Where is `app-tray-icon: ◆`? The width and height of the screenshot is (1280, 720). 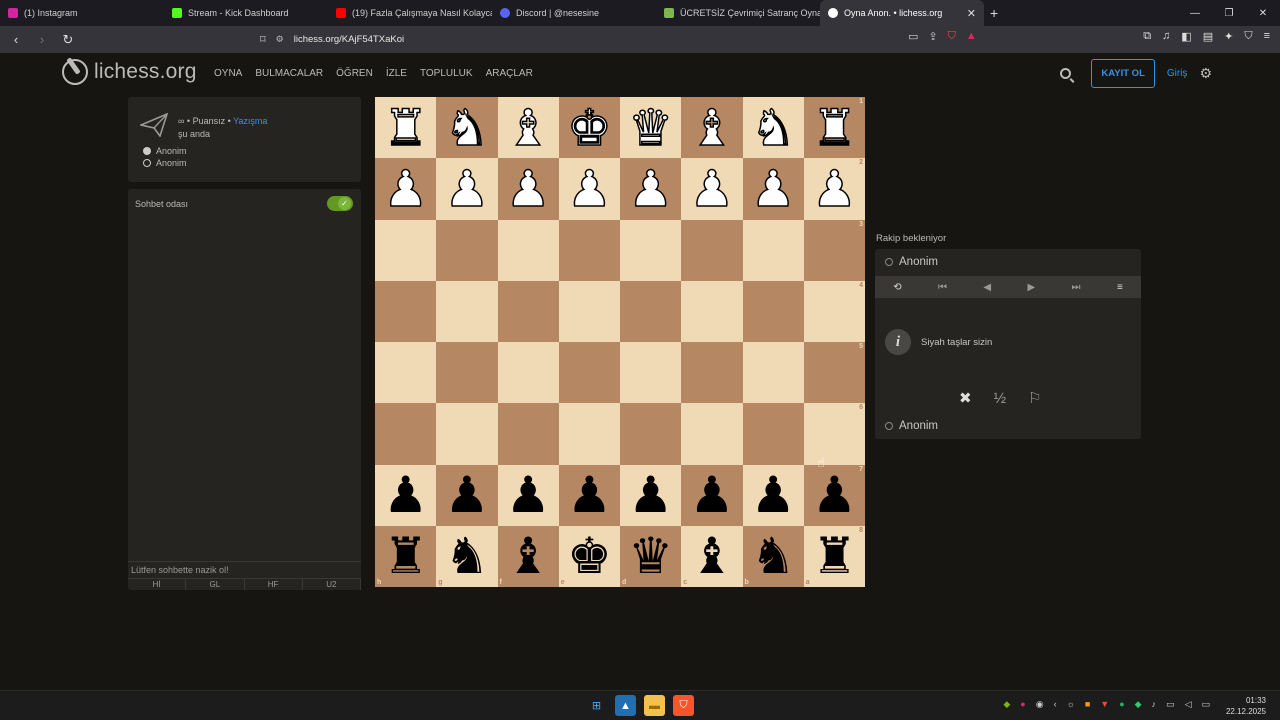 app-tray-icon: ◆ is located at coordinates (1138, 704).